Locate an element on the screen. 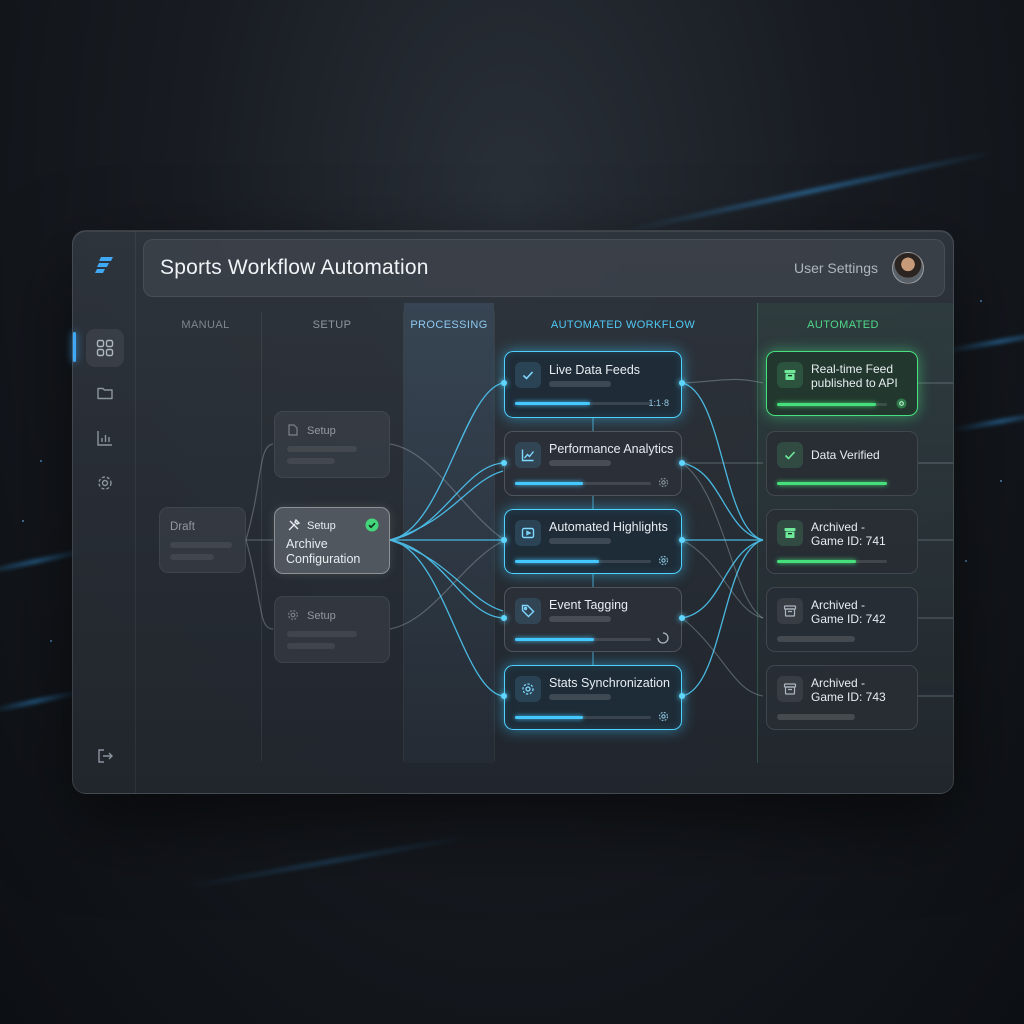  workflow-card-title: Event Tagging is located at coordinates (588, 605).